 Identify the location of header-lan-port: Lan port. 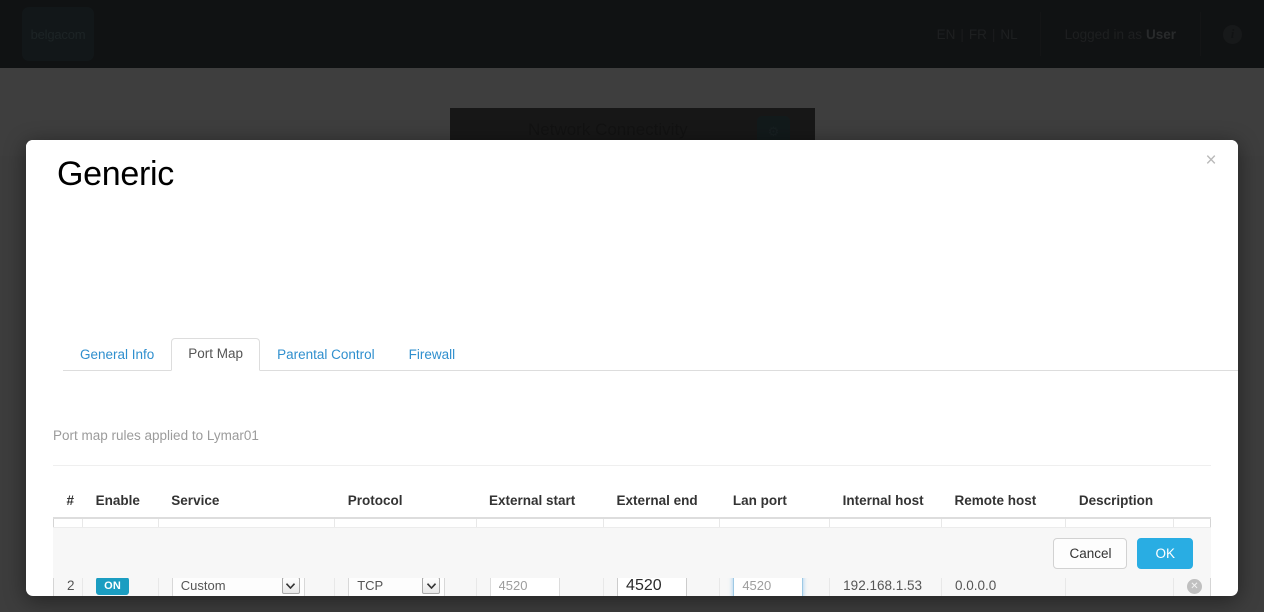
(774, 501).